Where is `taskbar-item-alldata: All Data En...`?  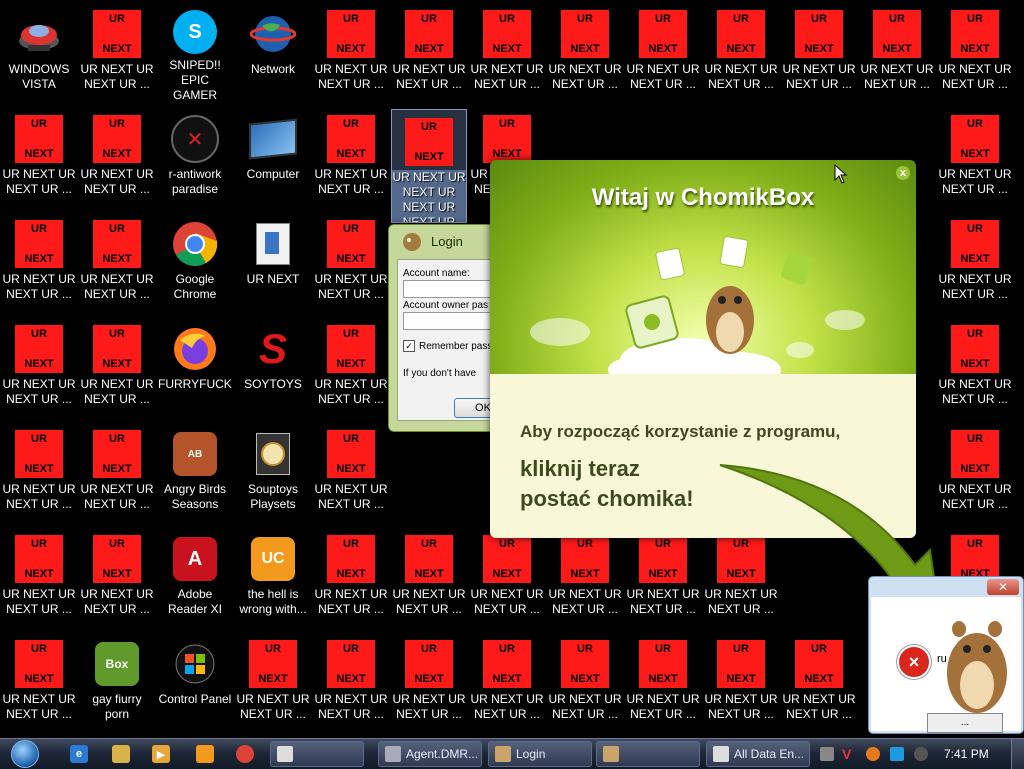
taskbar-item-alldata: All Data En... is located at coordinates (758, 754).